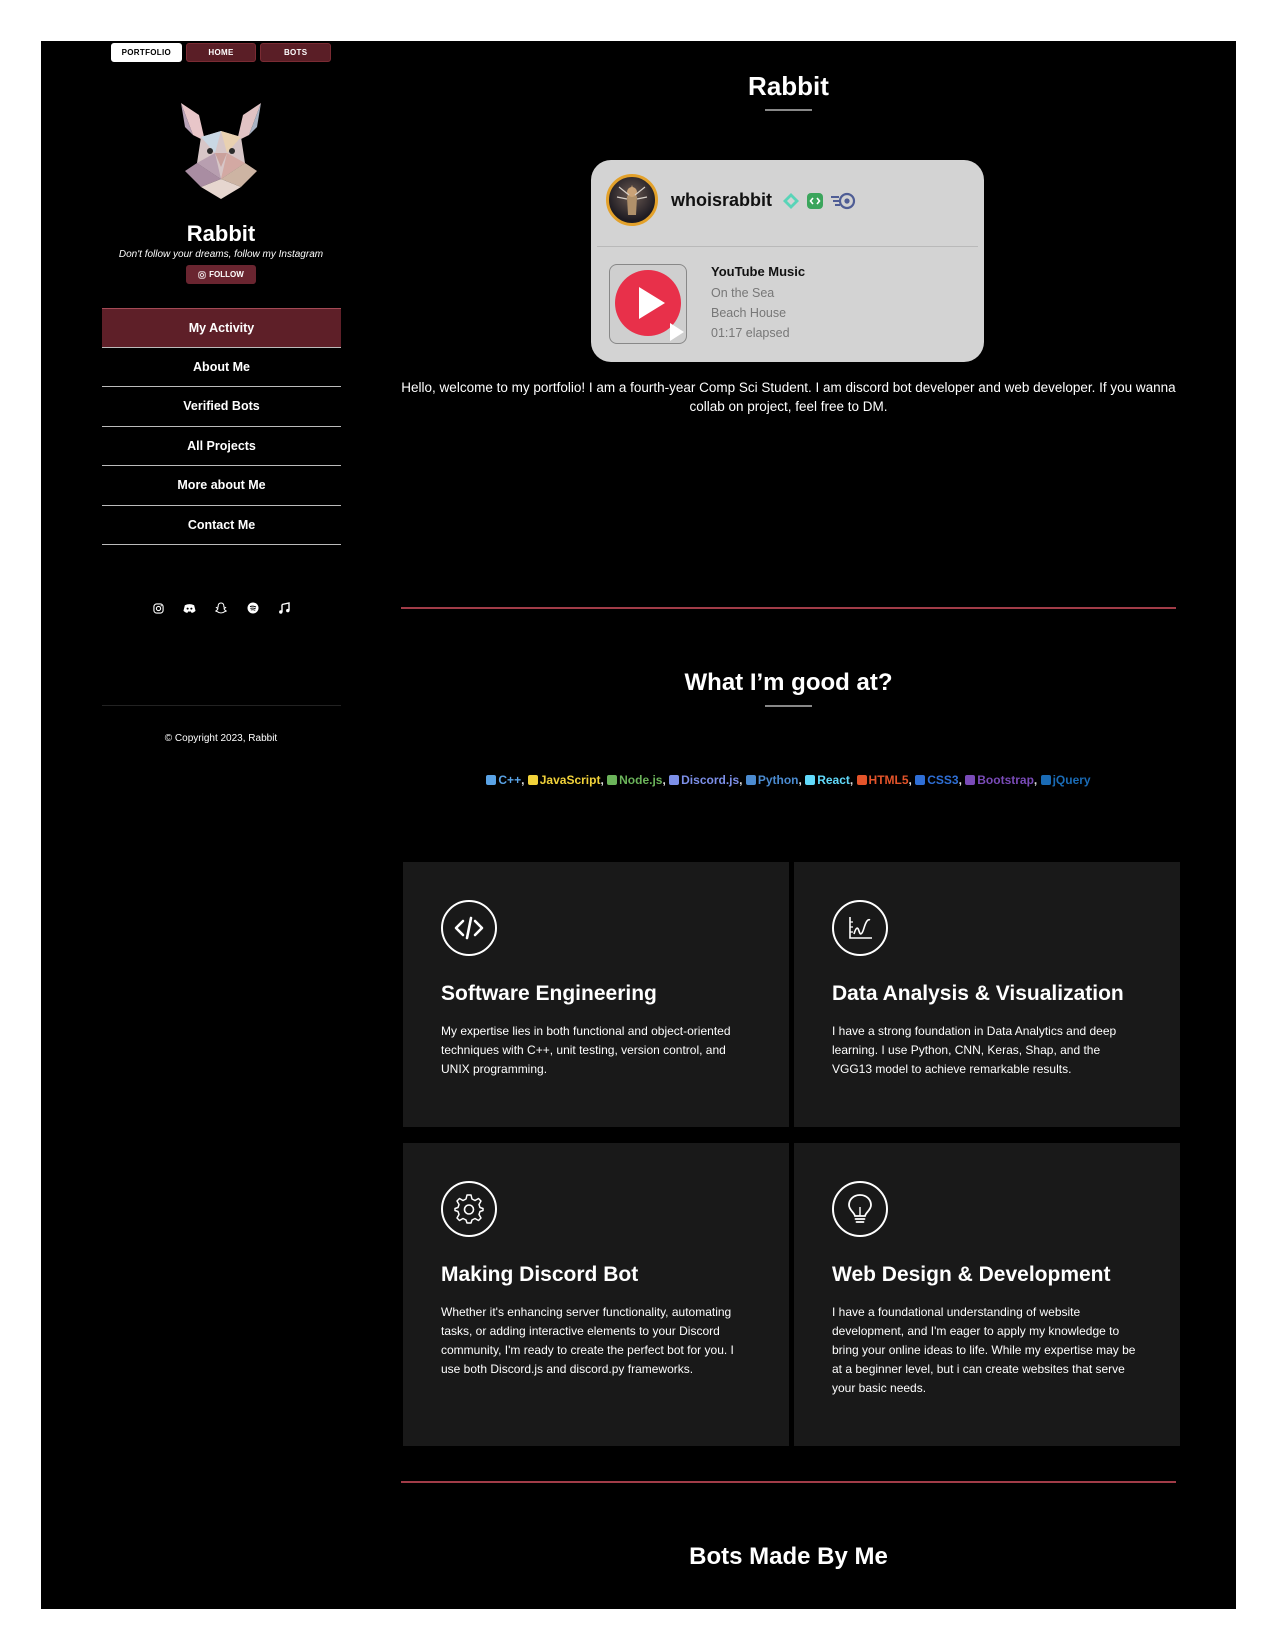  What do you see at coordinates (221, 367) in the screenshot?
I see `sidebar-item-about-me: About Me` at bounding box center [221, 367].